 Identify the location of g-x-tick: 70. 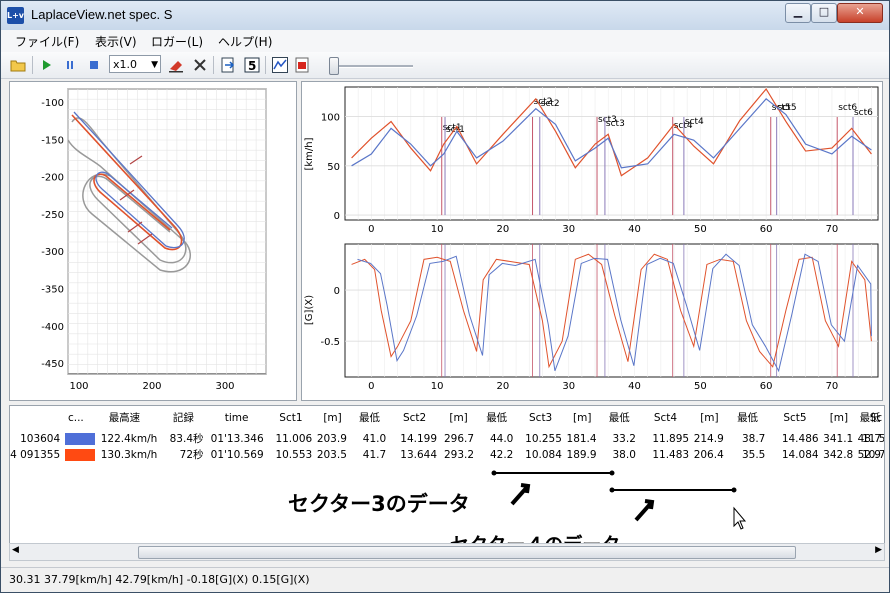
(832, 386).